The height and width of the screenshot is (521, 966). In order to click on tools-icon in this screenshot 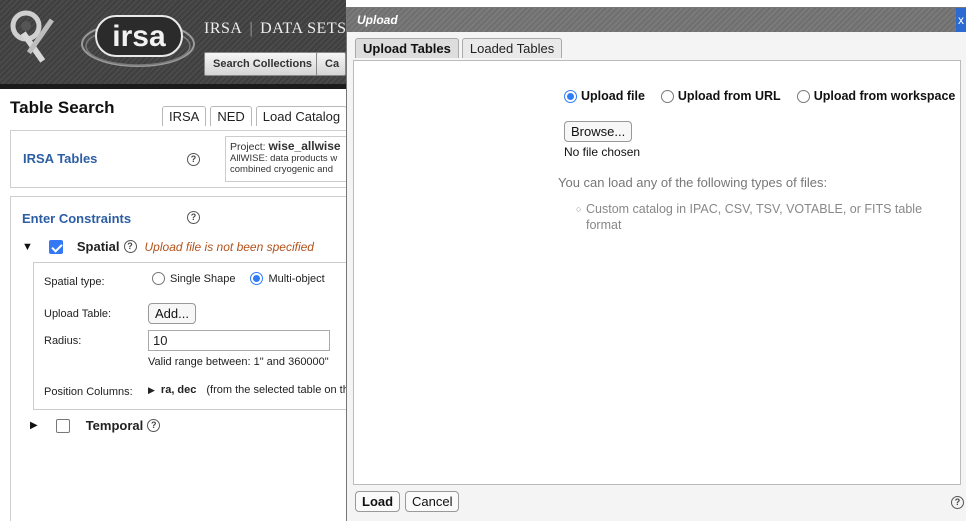, I will do `click(32, 36)`.